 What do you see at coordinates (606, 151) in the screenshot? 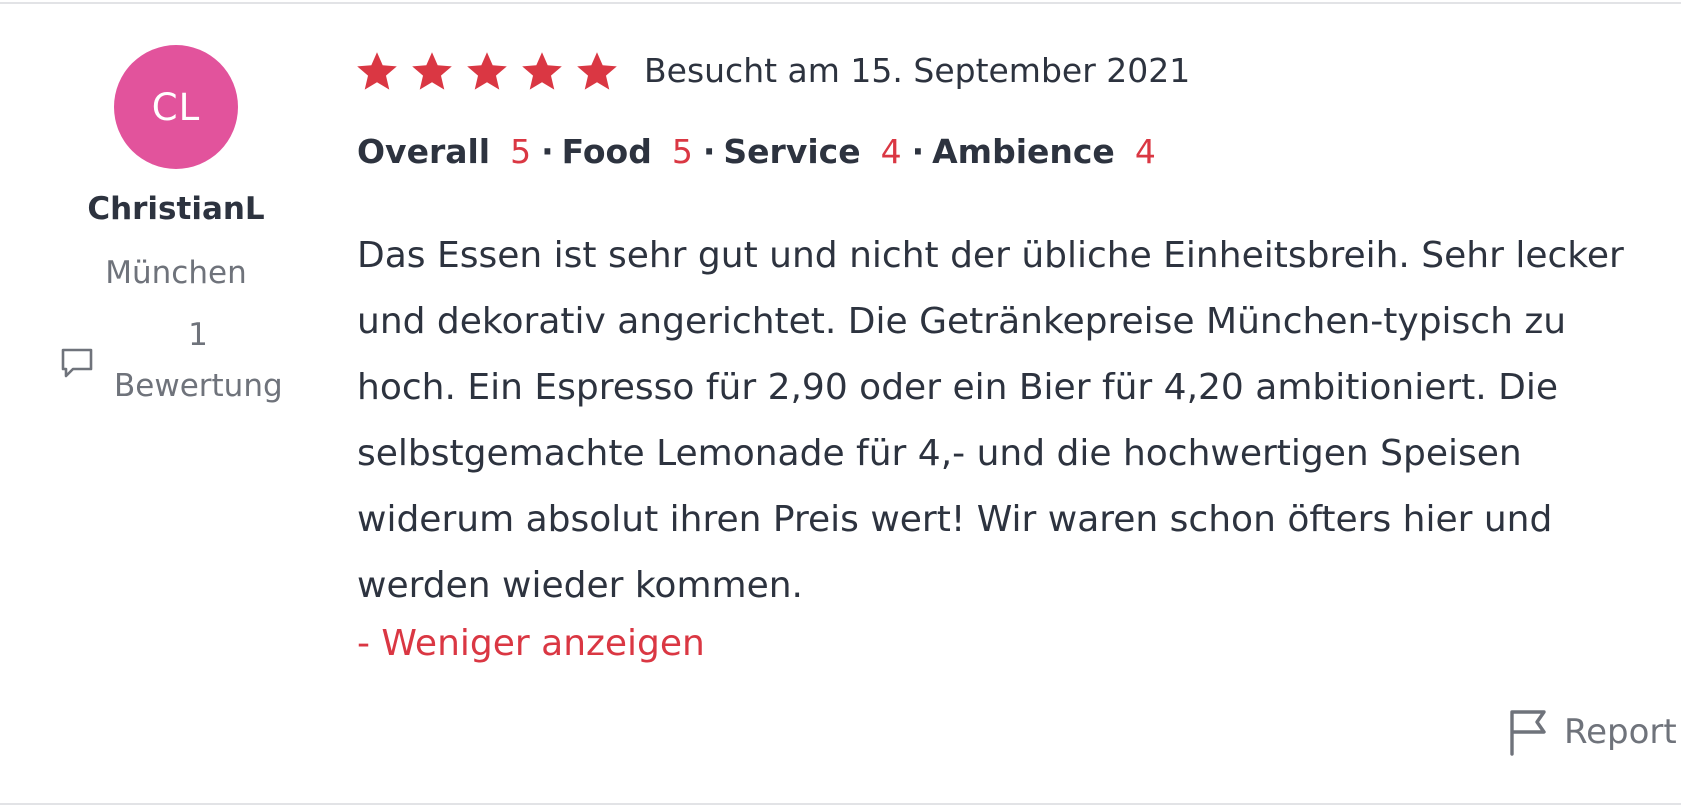
I see `rating-food-label: Food` at bounding box center [606, 151].